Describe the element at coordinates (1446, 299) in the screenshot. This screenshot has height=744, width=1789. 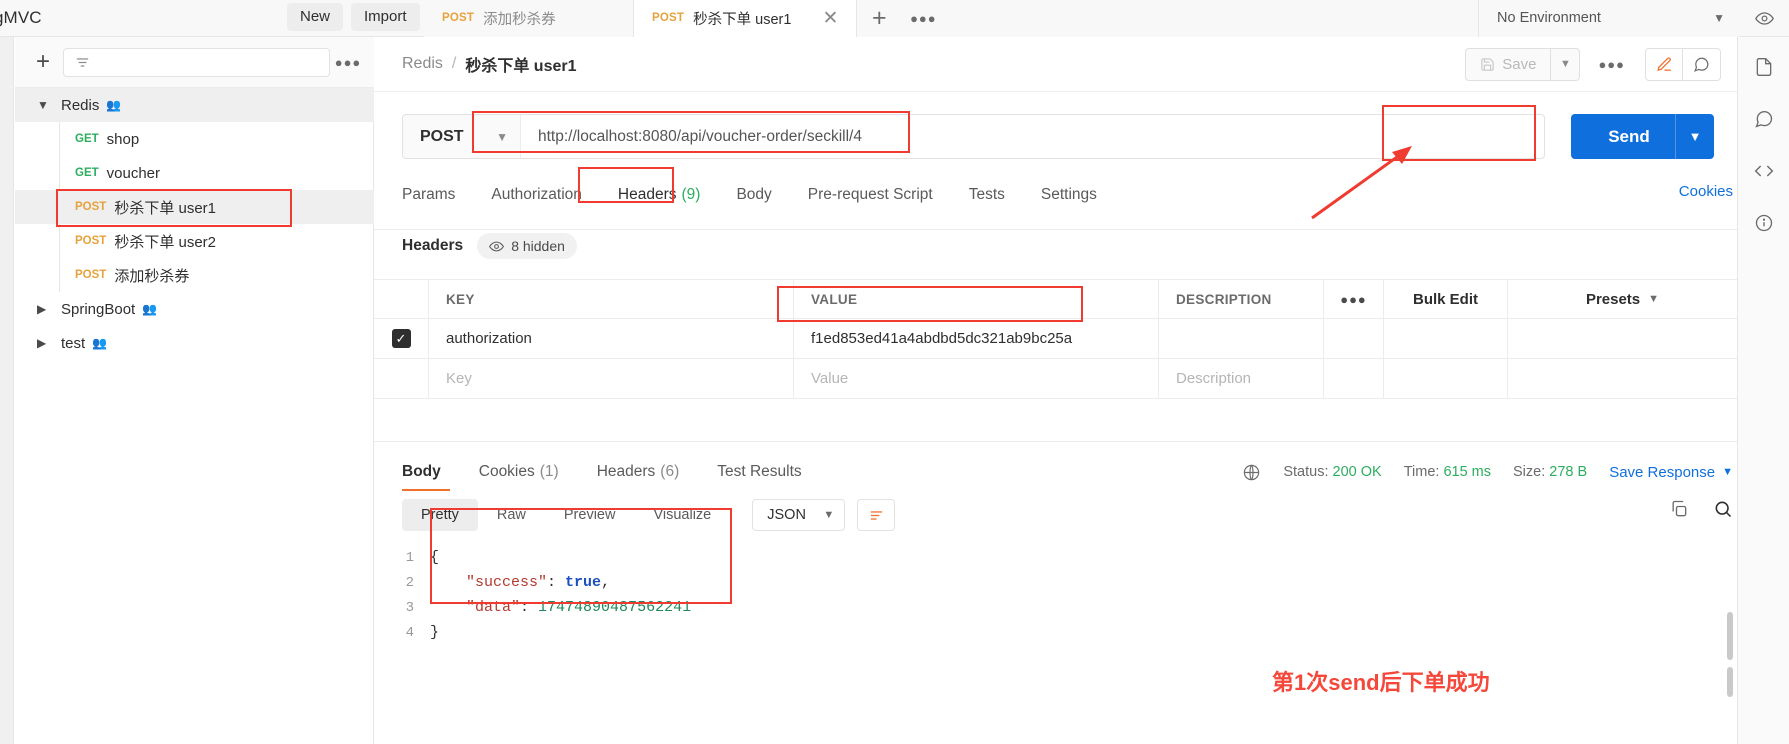
I see `bulk-edit-button: Bulk Edit` at that location.